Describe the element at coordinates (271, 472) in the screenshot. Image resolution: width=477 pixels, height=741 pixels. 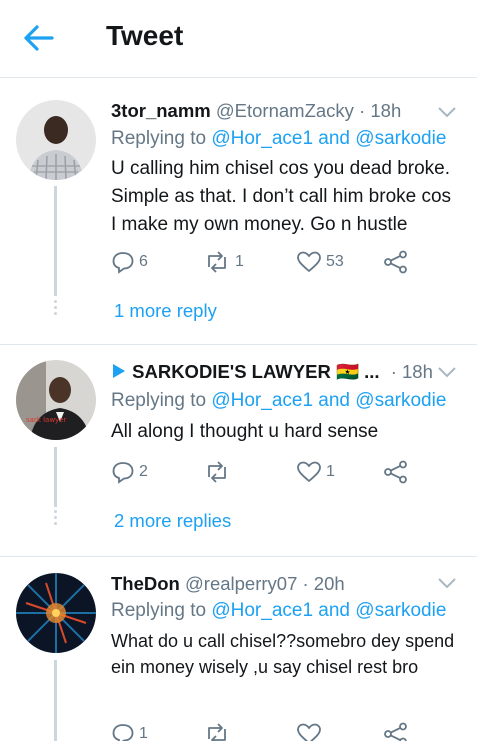
I see `action-bar: 2 1` at that location.